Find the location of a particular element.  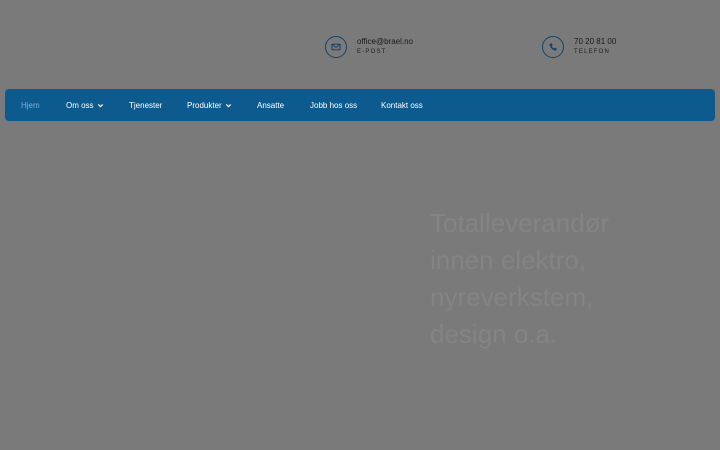

nav-item-label: Hjem is located at coordinates (30, 105).